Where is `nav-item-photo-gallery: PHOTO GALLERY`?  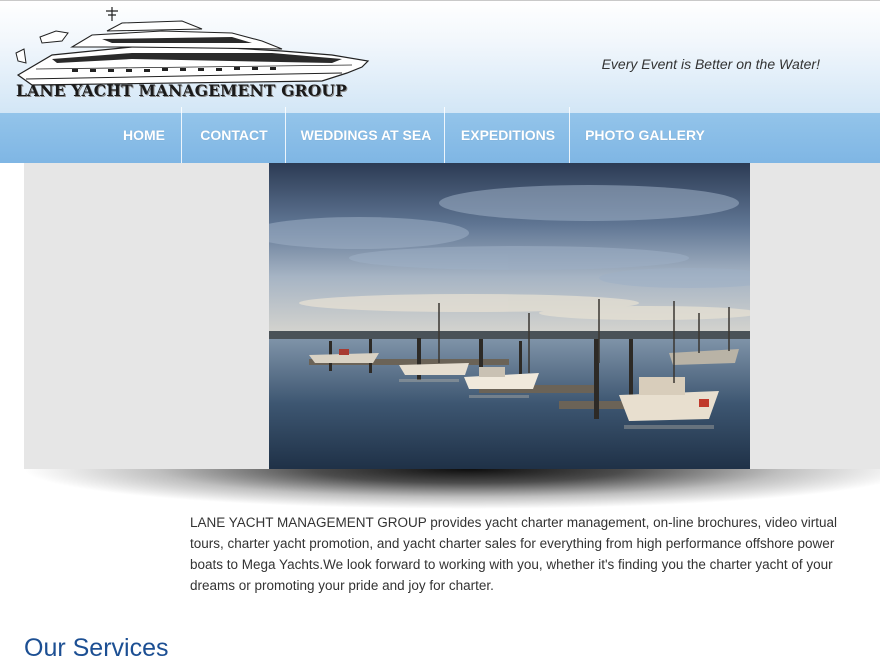
nav-item-photo-gallery: PHOTO GALLERY is located at coordinates (645, 138).